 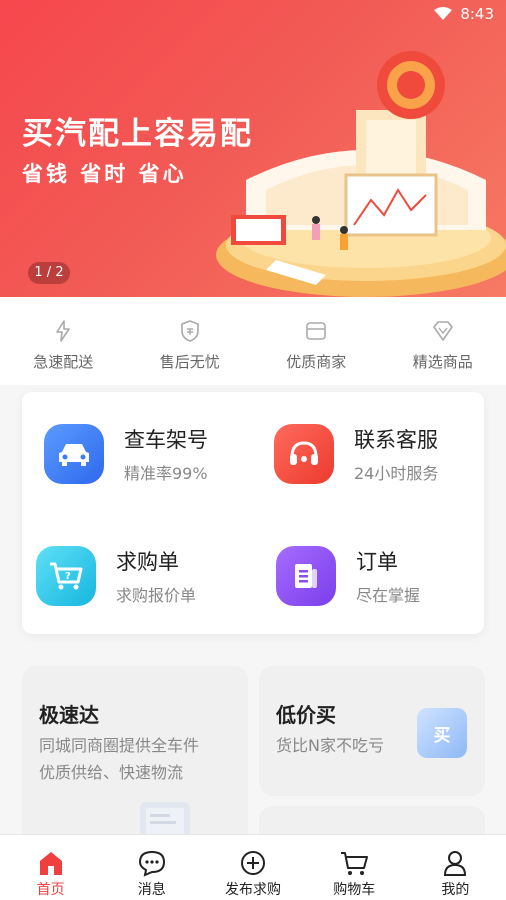 What do you see at coordinates (253, 14) in the screenshot?
I see `status-bar: 8:43` at bounding box center [253, 14].